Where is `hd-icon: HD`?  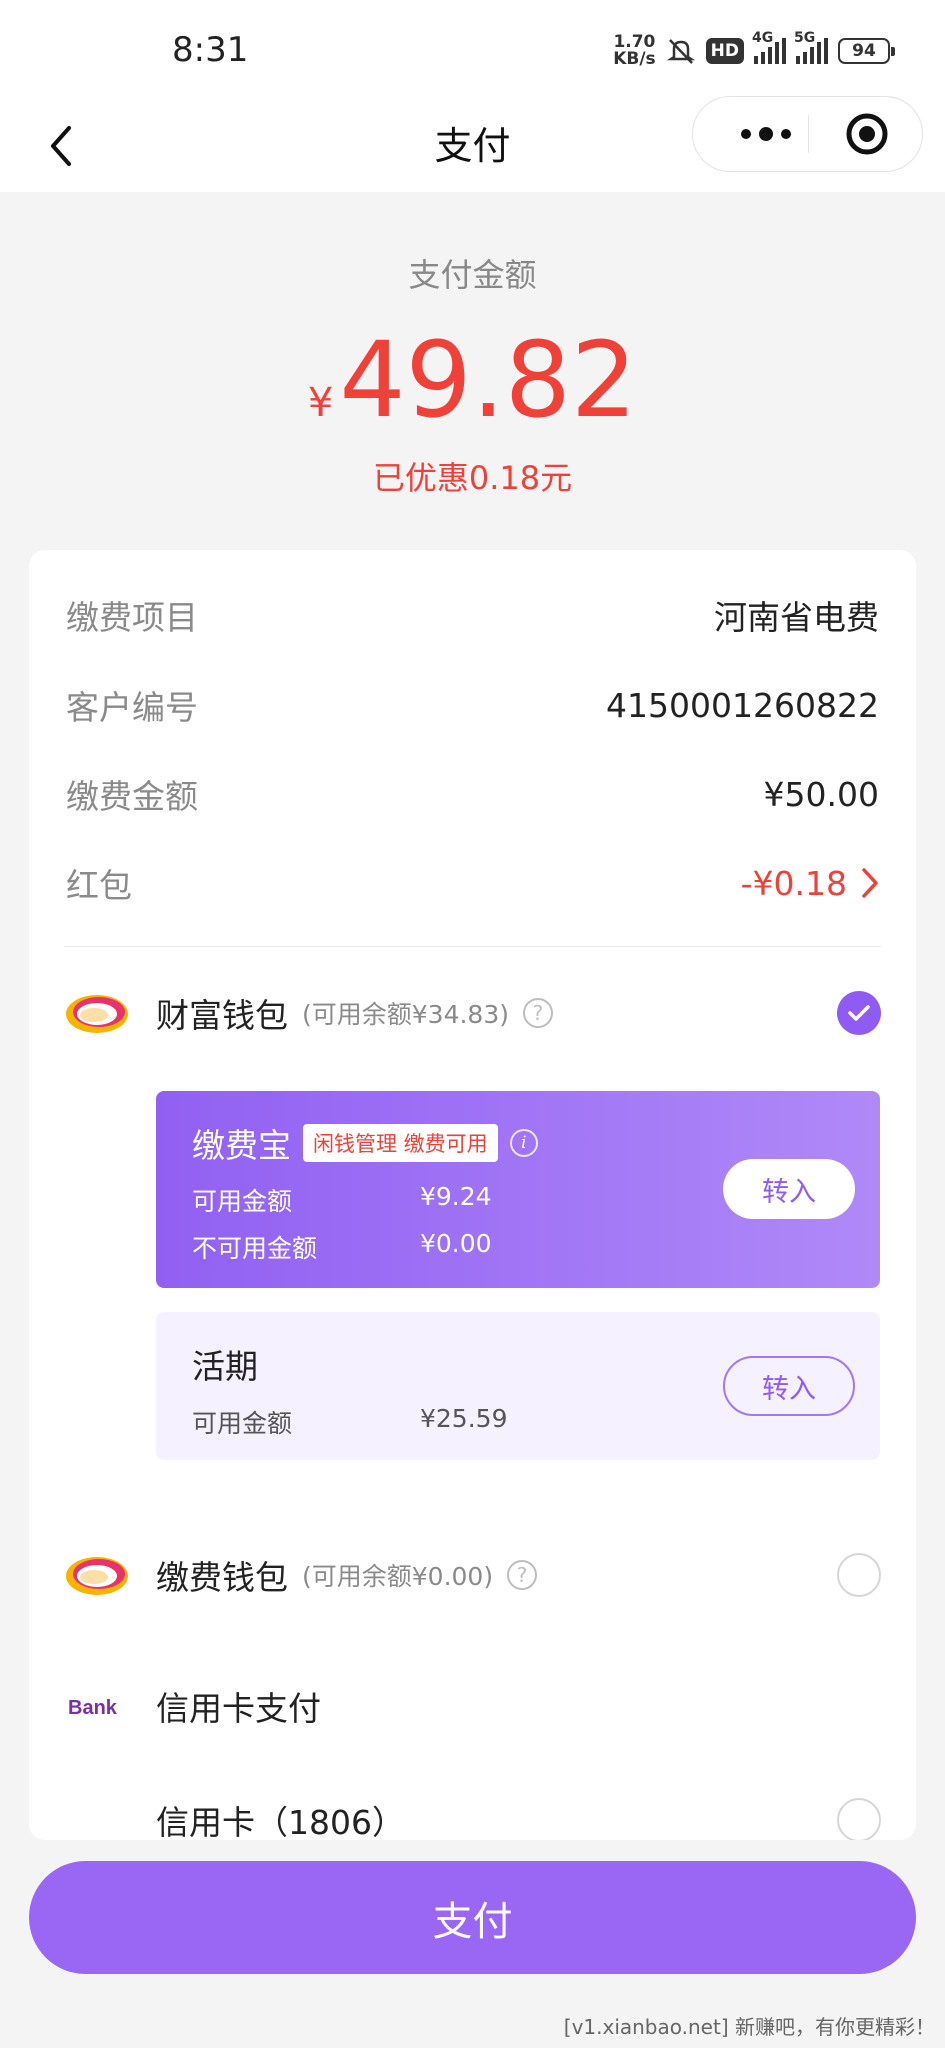 hd-icon: HD is located at coordinates (724, 51).